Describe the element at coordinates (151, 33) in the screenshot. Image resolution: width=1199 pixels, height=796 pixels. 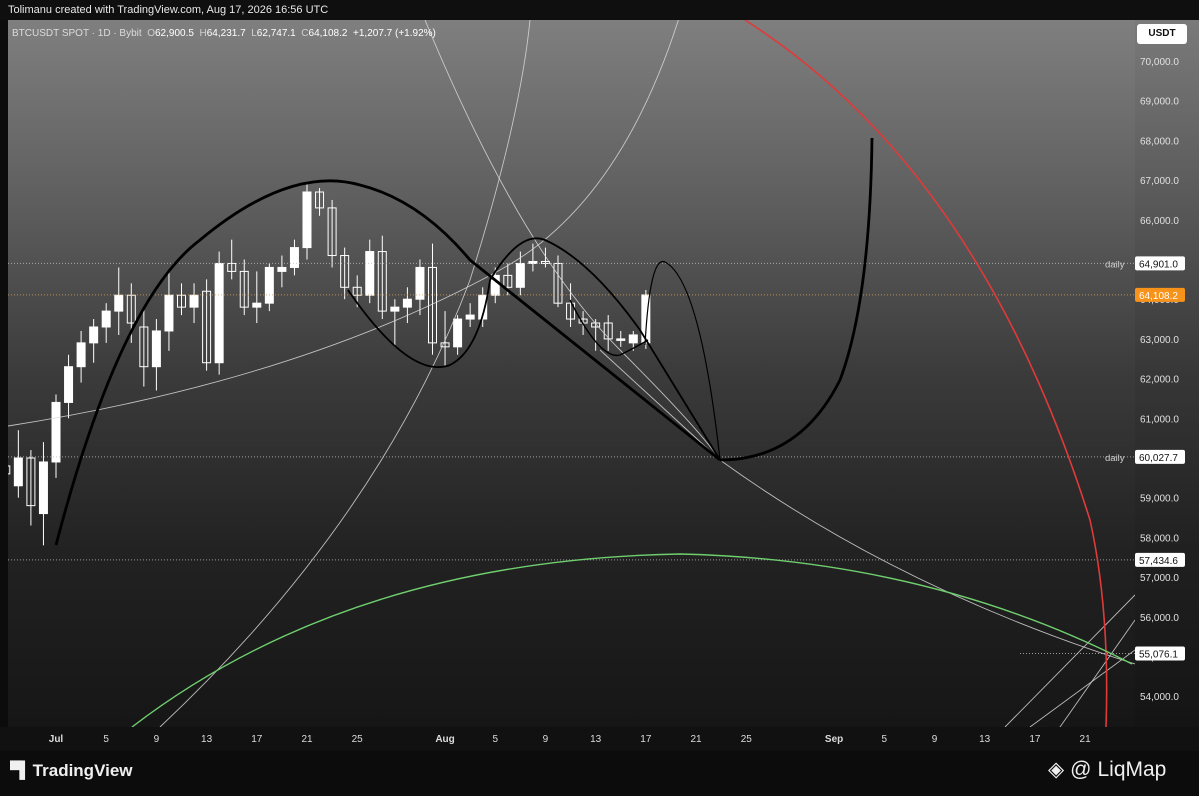
I see `legend-o-label: O` at that location.